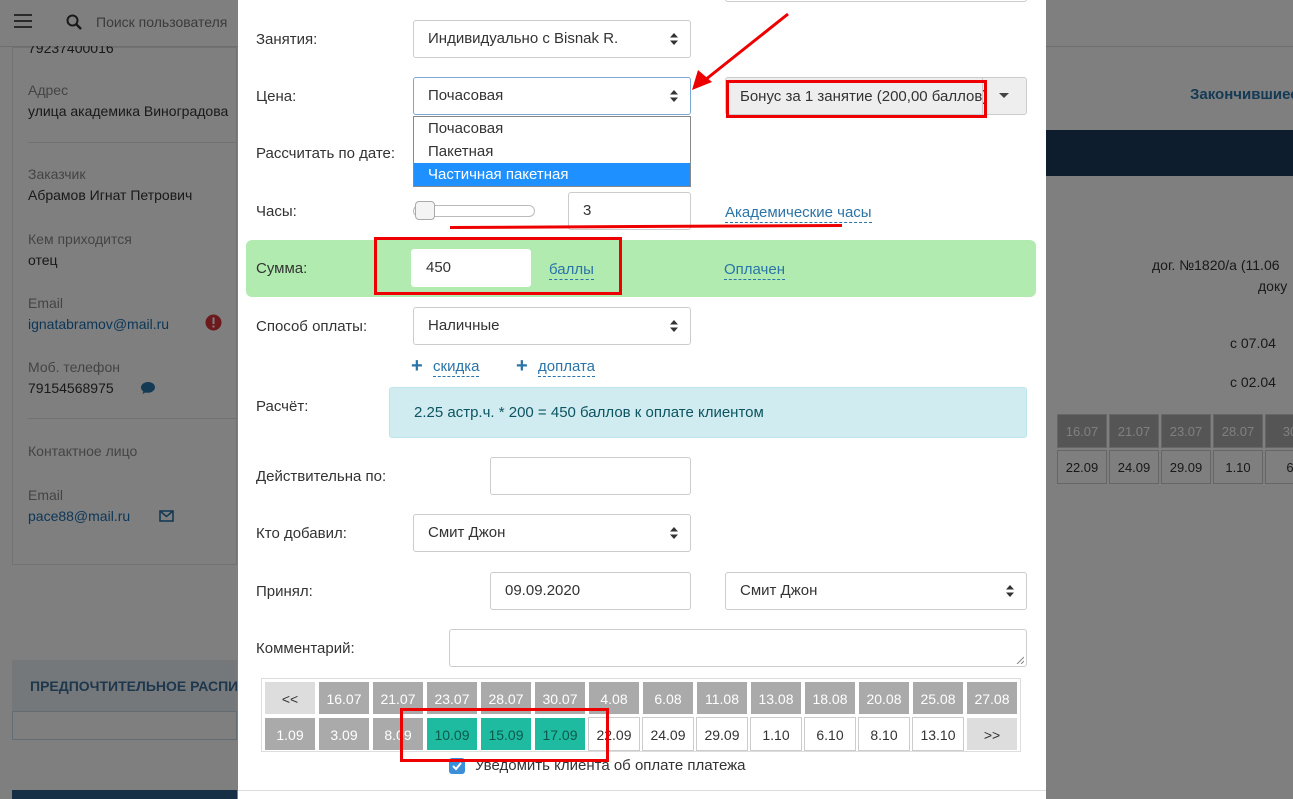  I want to click on subscriptions-panel, so click(1169, 306).